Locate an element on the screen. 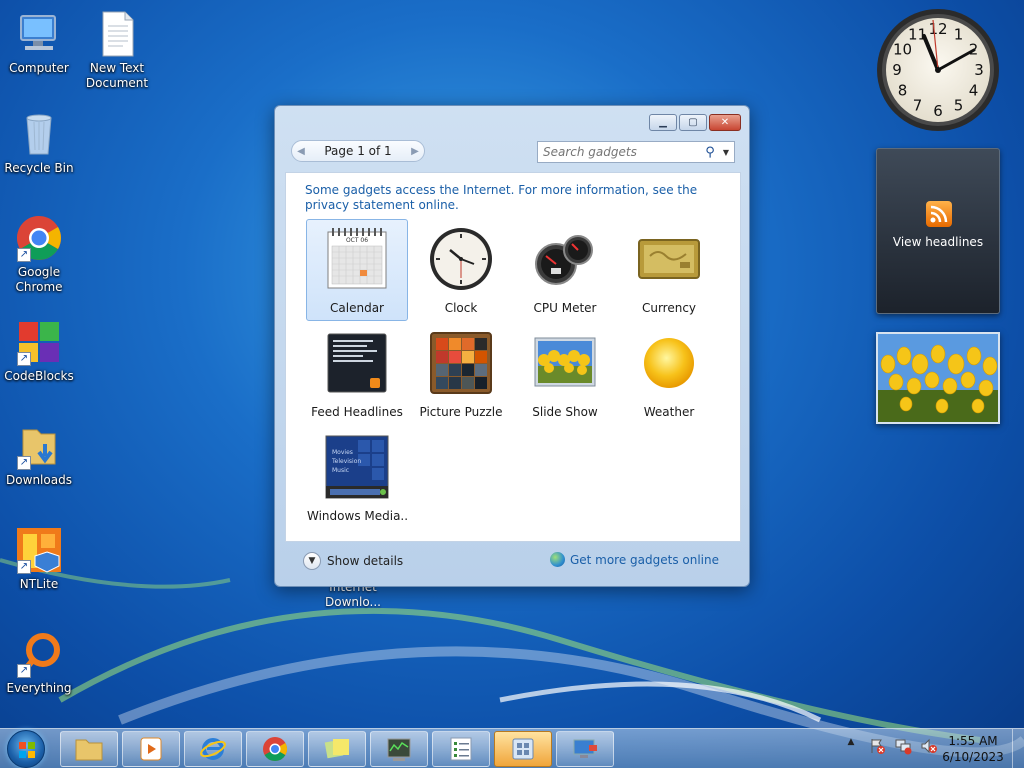  desktop-slide-show-gadget is located at coordinates (938, 378).